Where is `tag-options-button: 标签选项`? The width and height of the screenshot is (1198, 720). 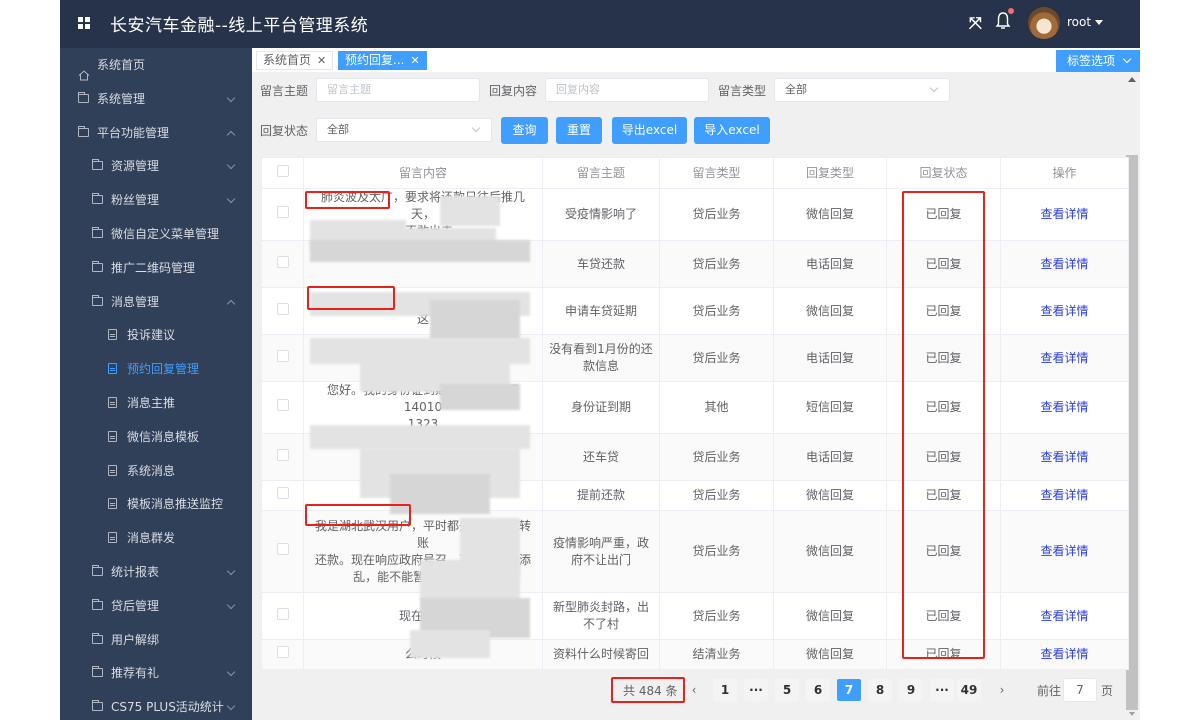
tag-options-button: 标签选项 is located at coordinates (1098, 61).